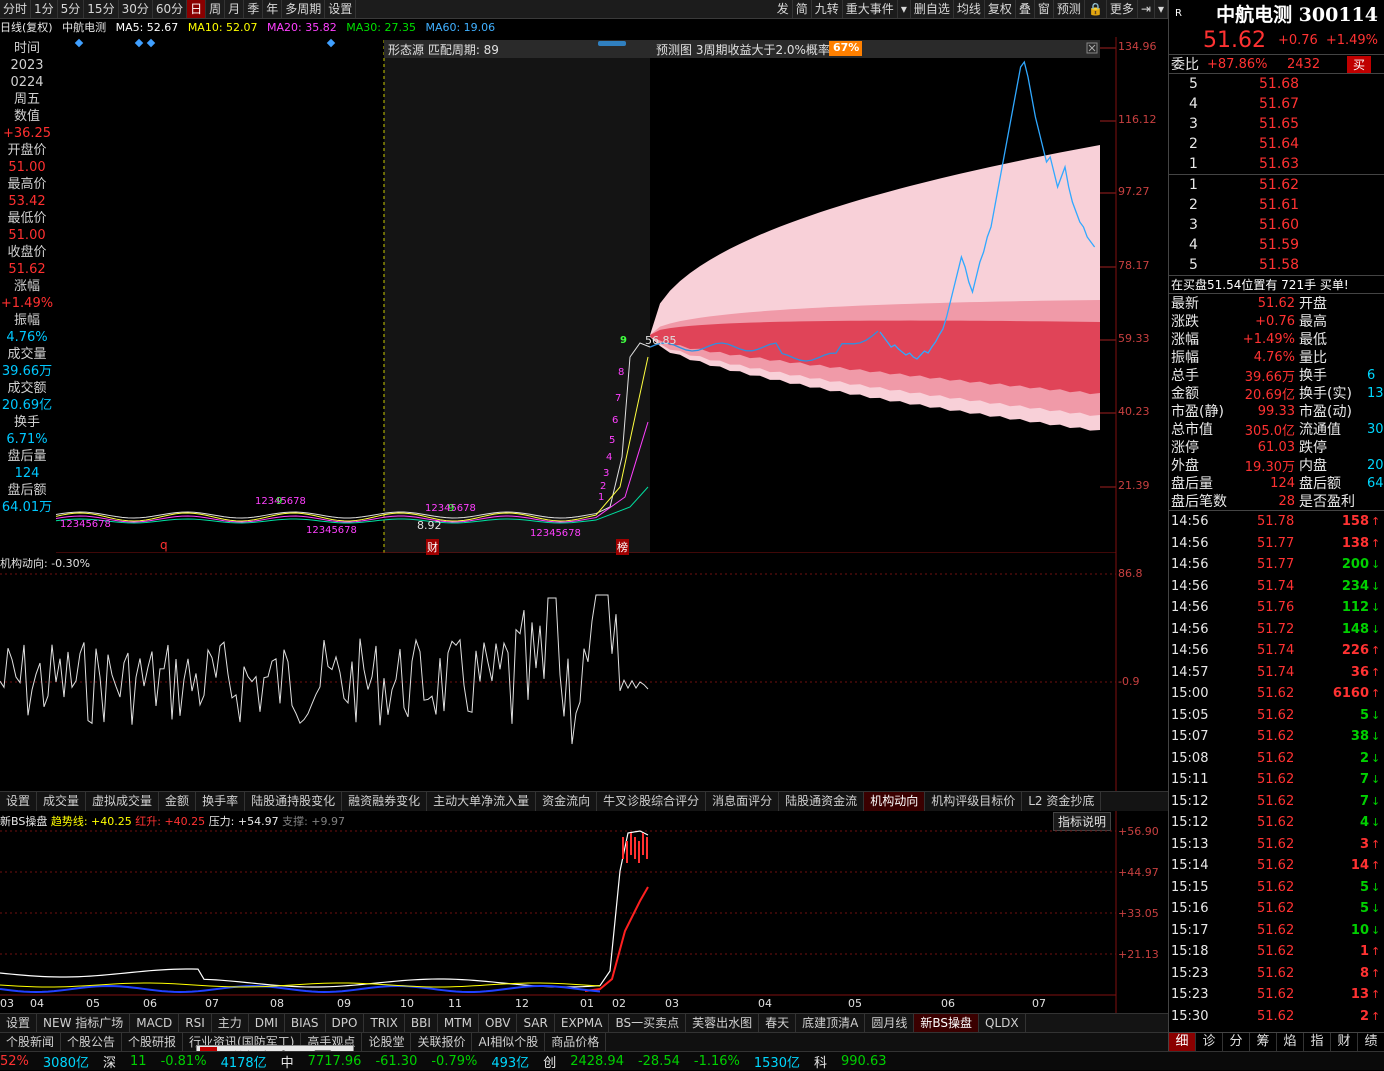 This screenshot has height=1071, width=1384. Describe the element at coordinates (1161, 9) in the screenshot. I see `toolbar-right-14: ▾` at that location.